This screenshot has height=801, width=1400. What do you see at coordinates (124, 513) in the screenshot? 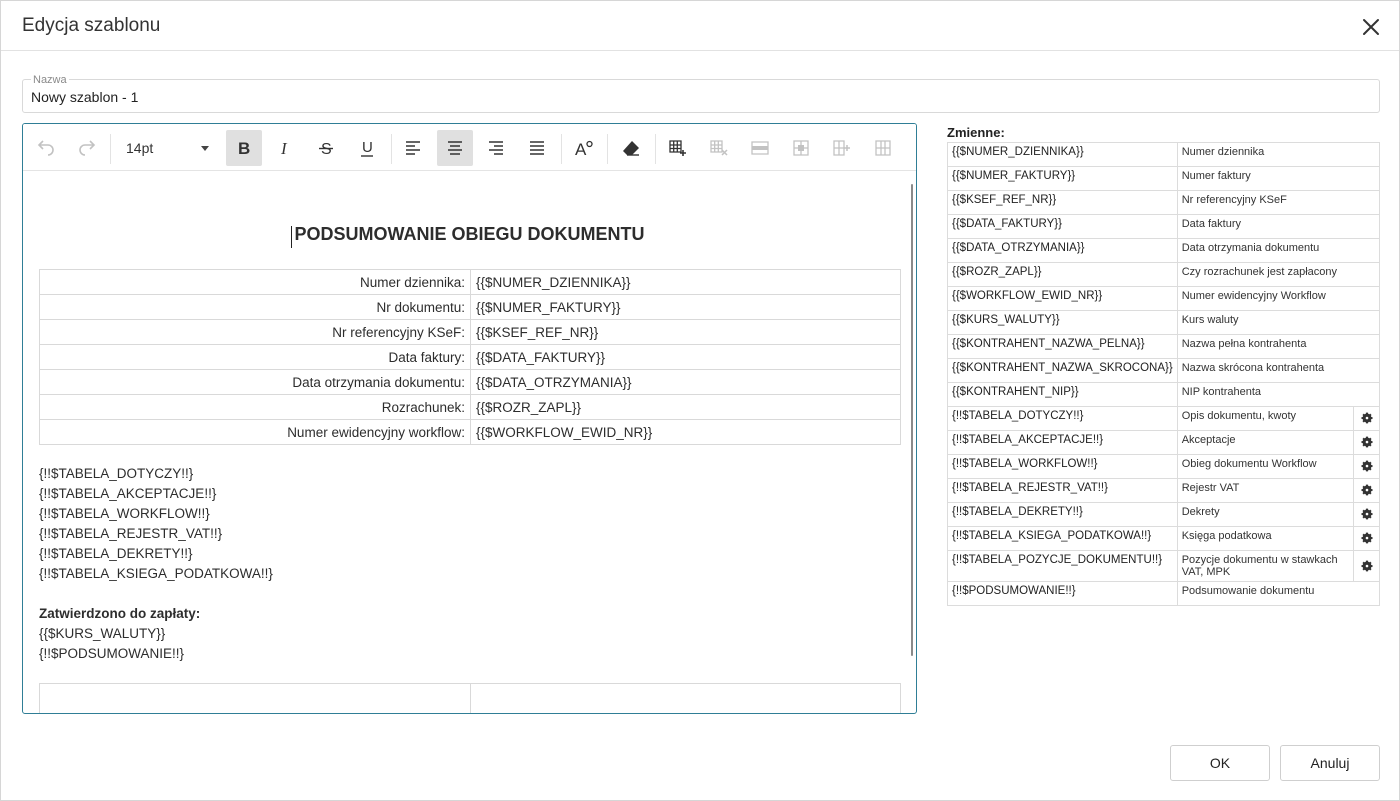
I see `placeholder-line: {!!$TABELA_WORKFLOW!!}` at bounding box center [124, 513].